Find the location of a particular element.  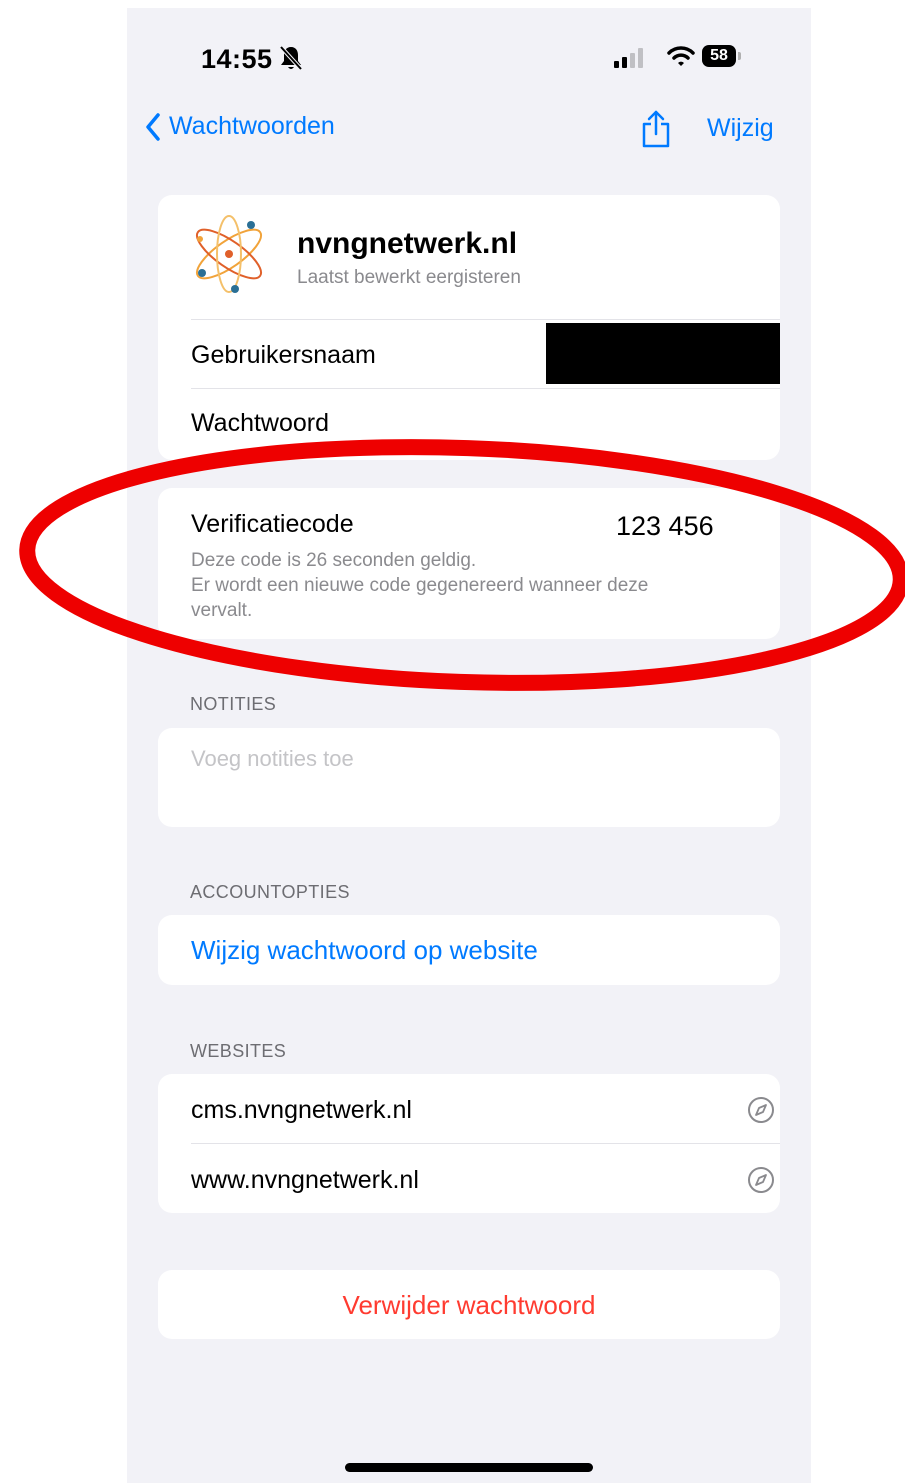

delete-password-button: Verwijder wachtwoord is located at coordinates (469, 1305).